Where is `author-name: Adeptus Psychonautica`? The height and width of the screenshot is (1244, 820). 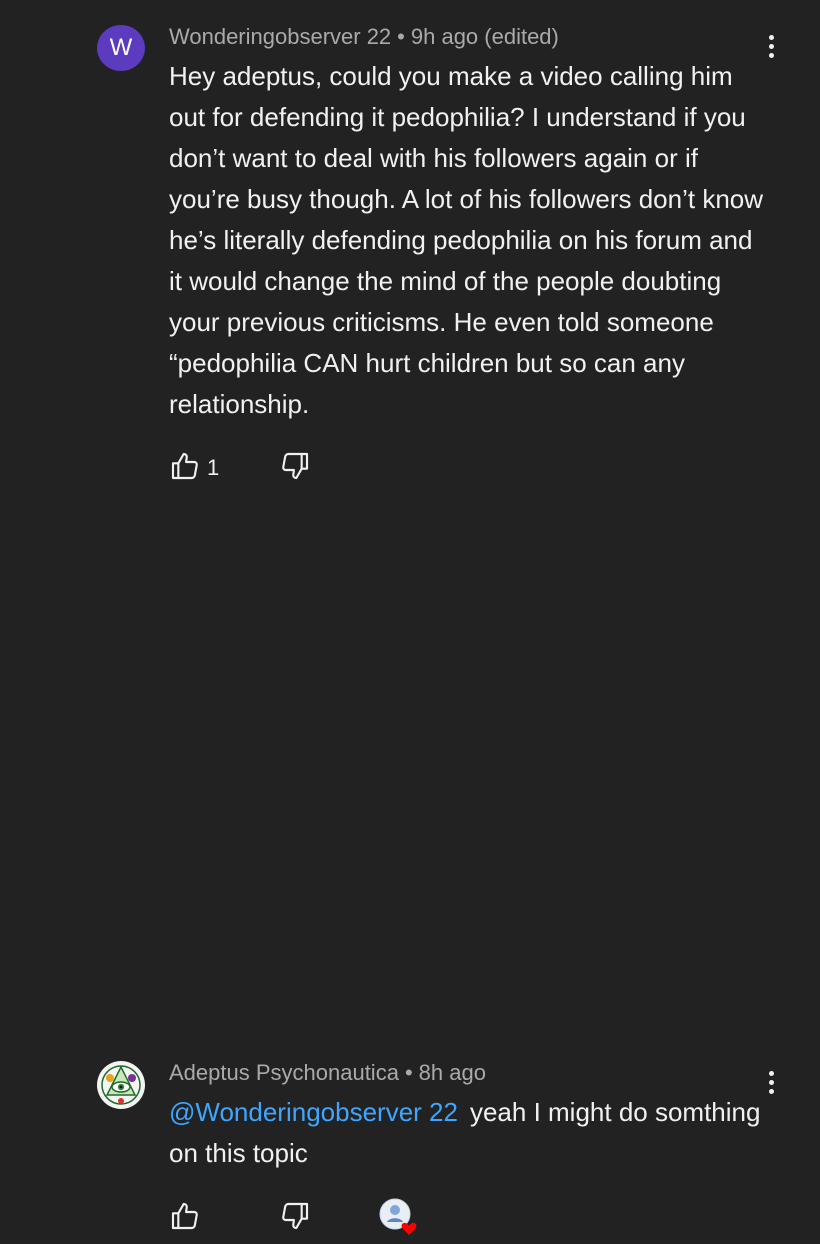 author-name: Adeptus Psychonautica is located at coordinates (284, 1072).